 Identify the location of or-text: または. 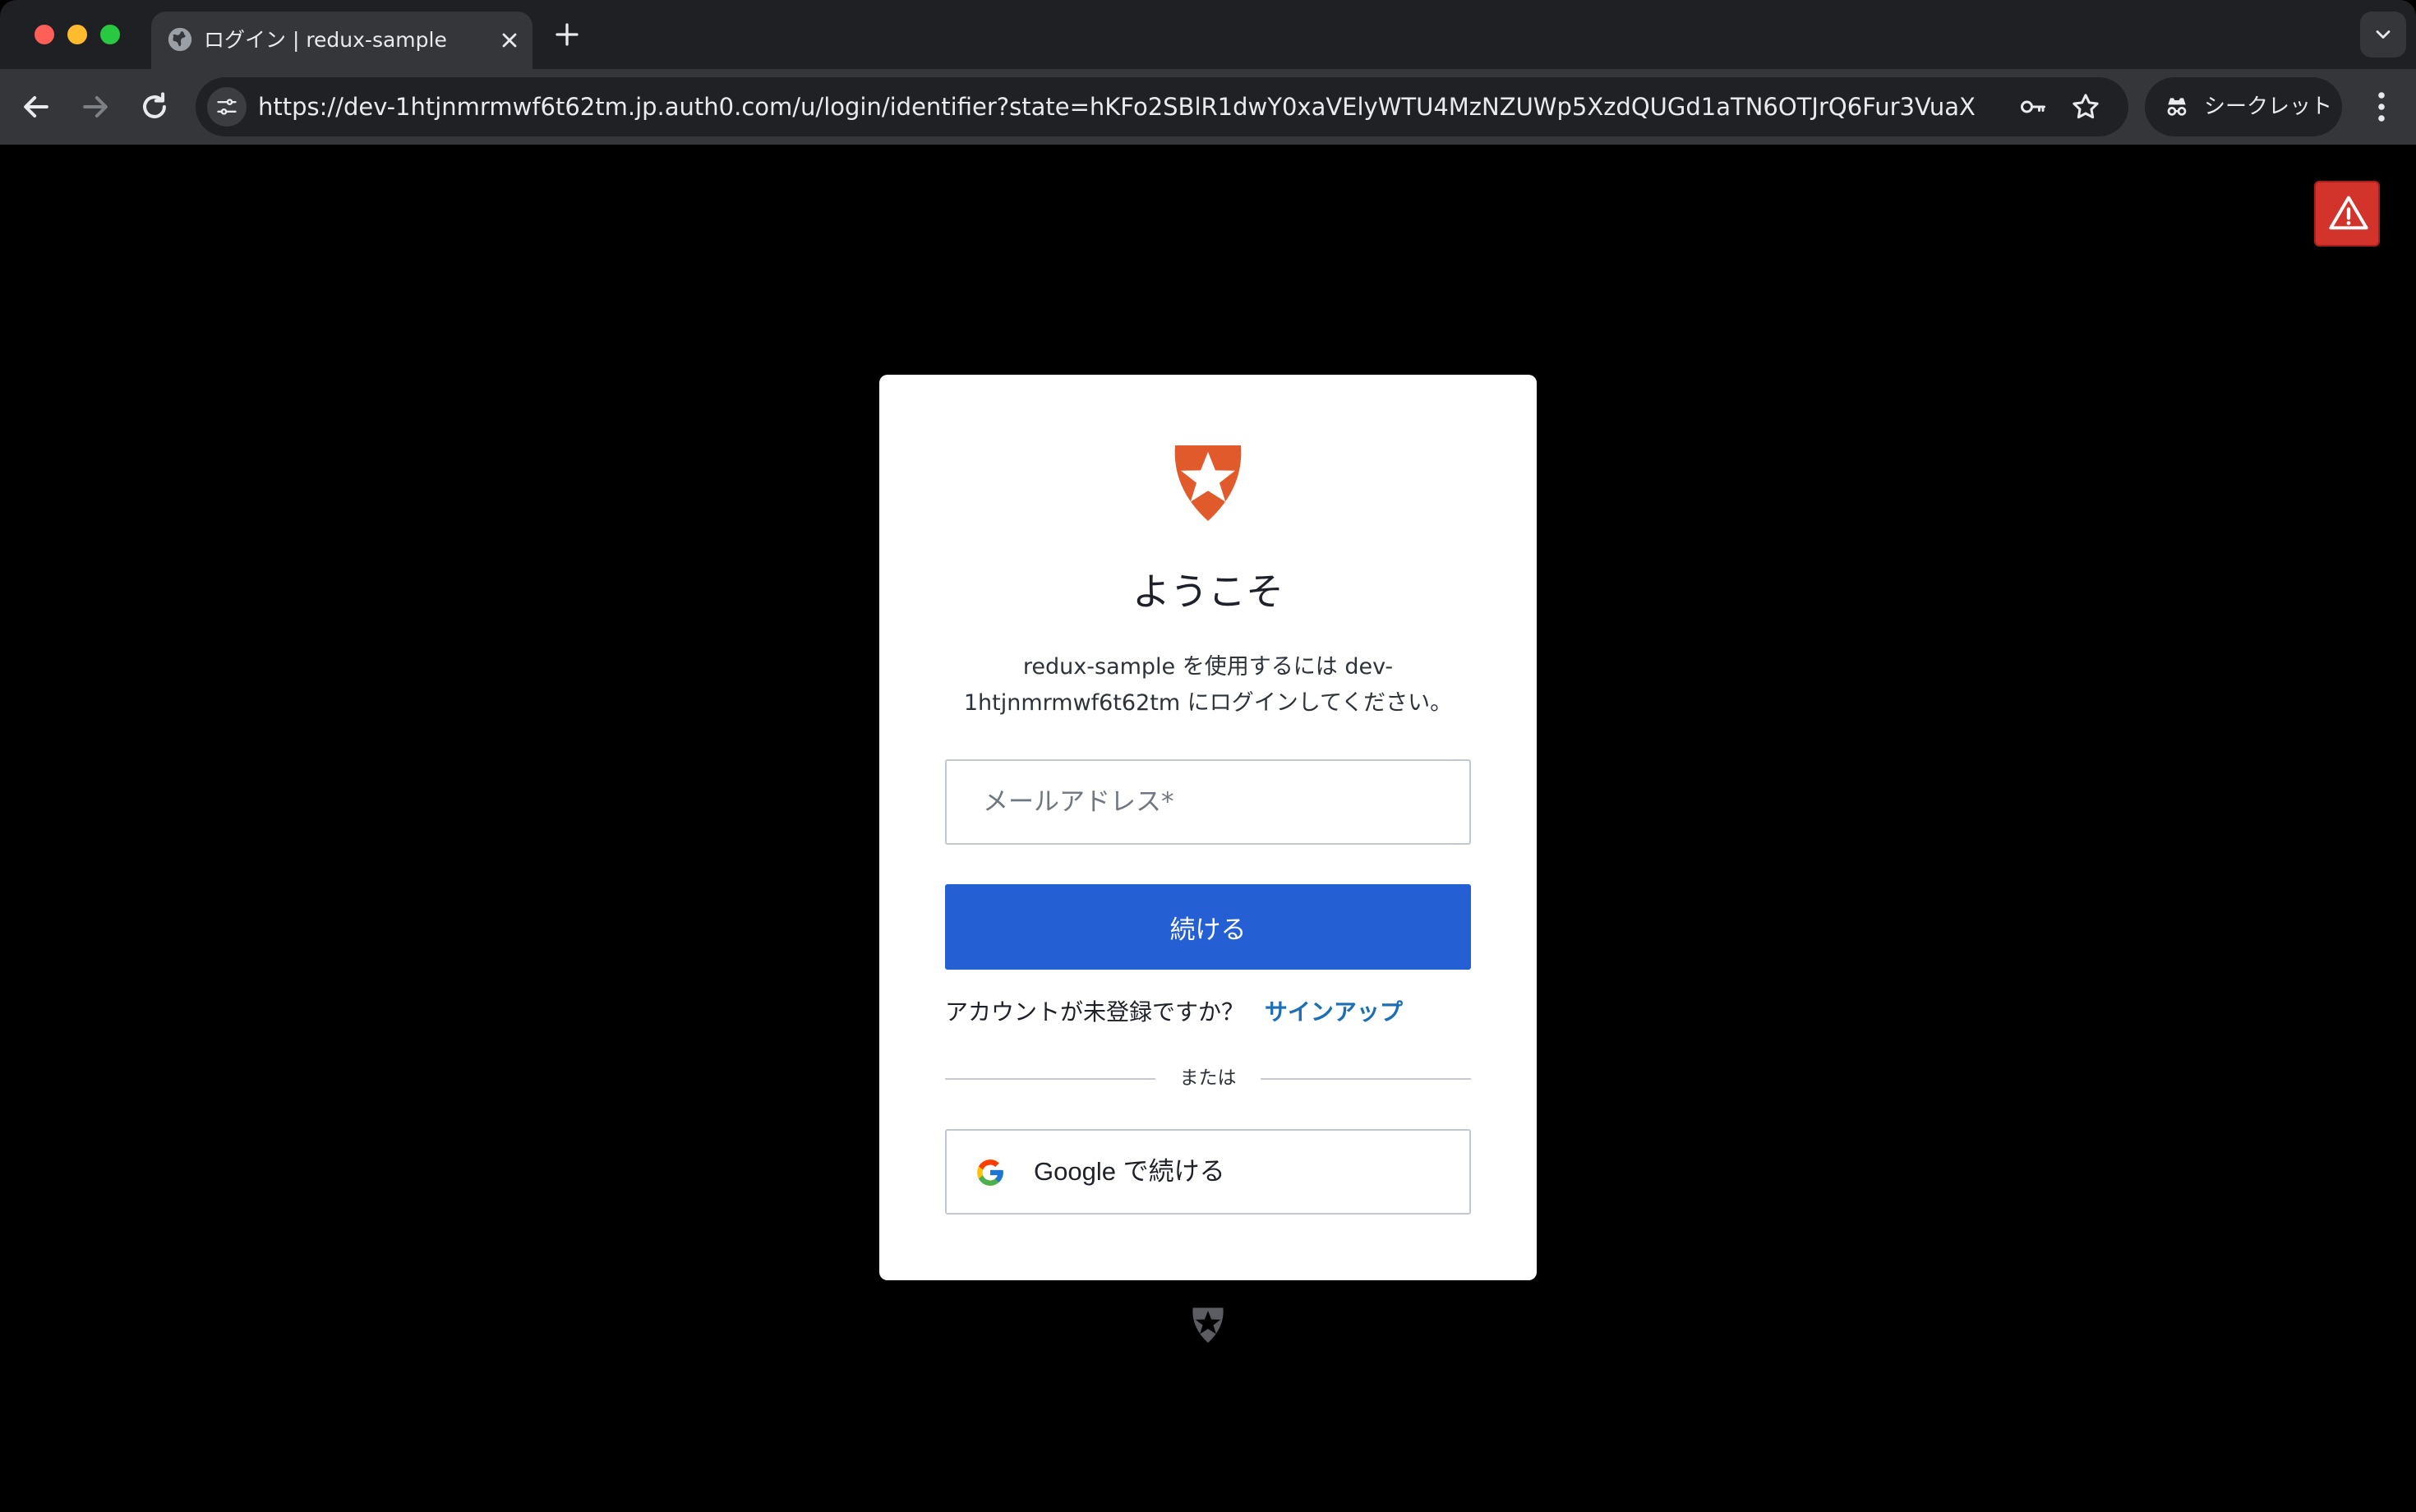
(1208, 1078).